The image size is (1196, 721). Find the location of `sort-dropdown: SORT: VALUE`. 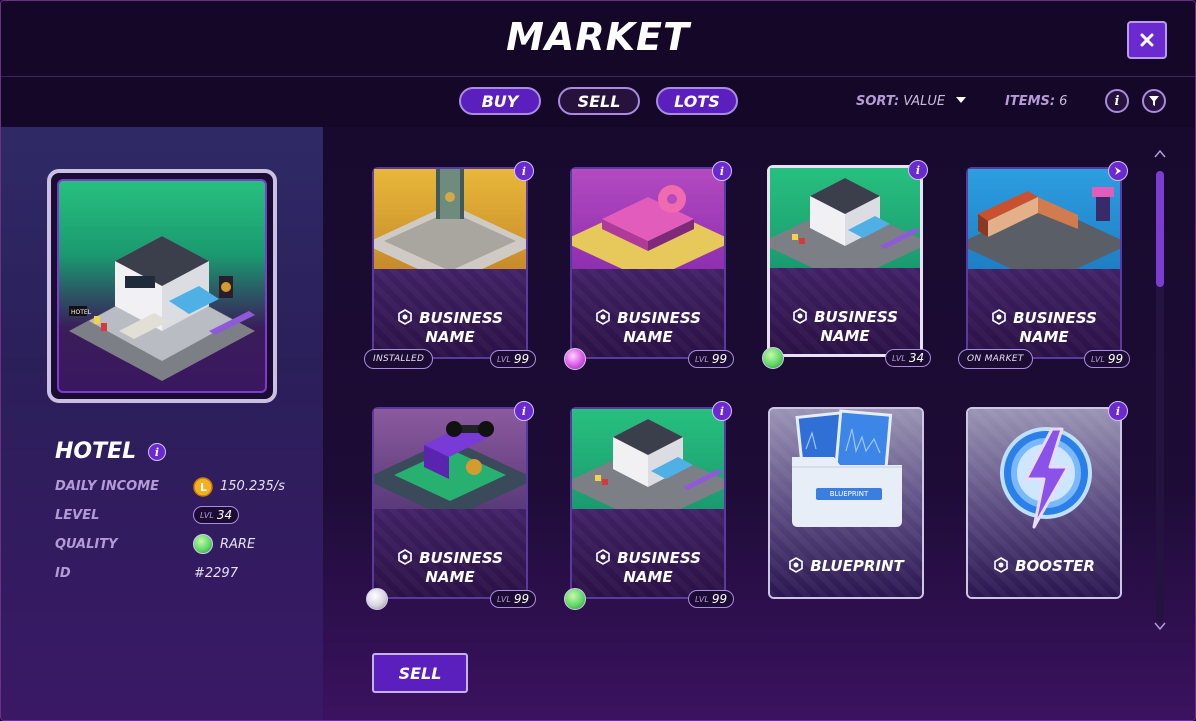

sort-dropdown: SORT: VALUE is located at coordinates (911, 101).